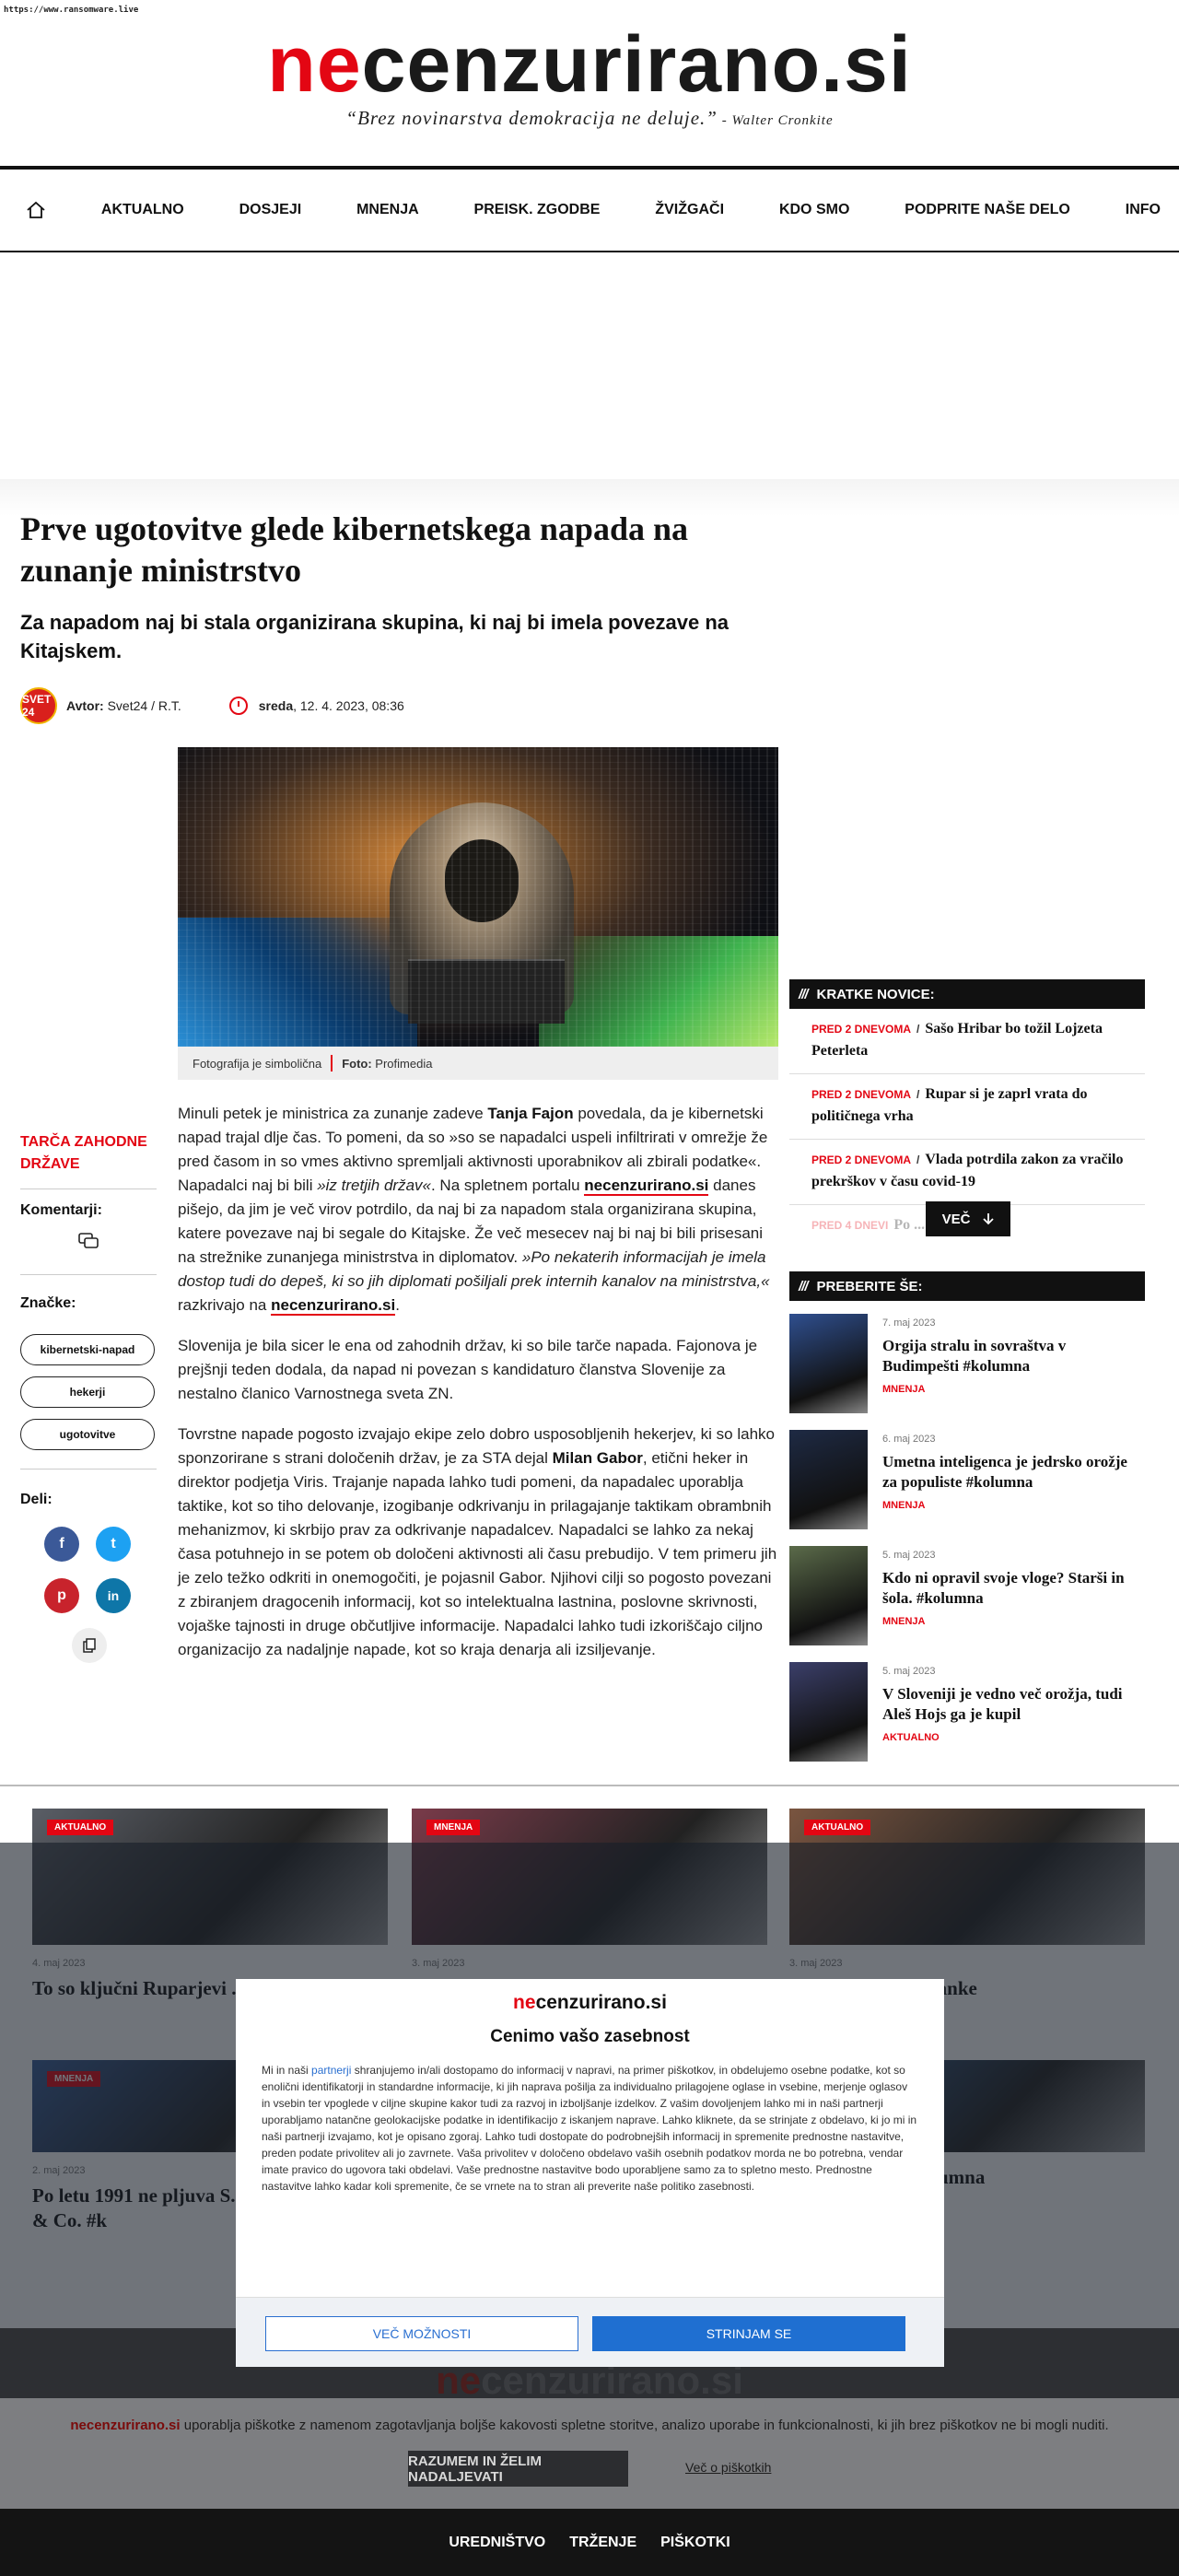 The width and height of the screenshot is (1179, 2576). I want to click on footer-link-urednistvo: UREDNIŠTVO, so click(497, 2543).